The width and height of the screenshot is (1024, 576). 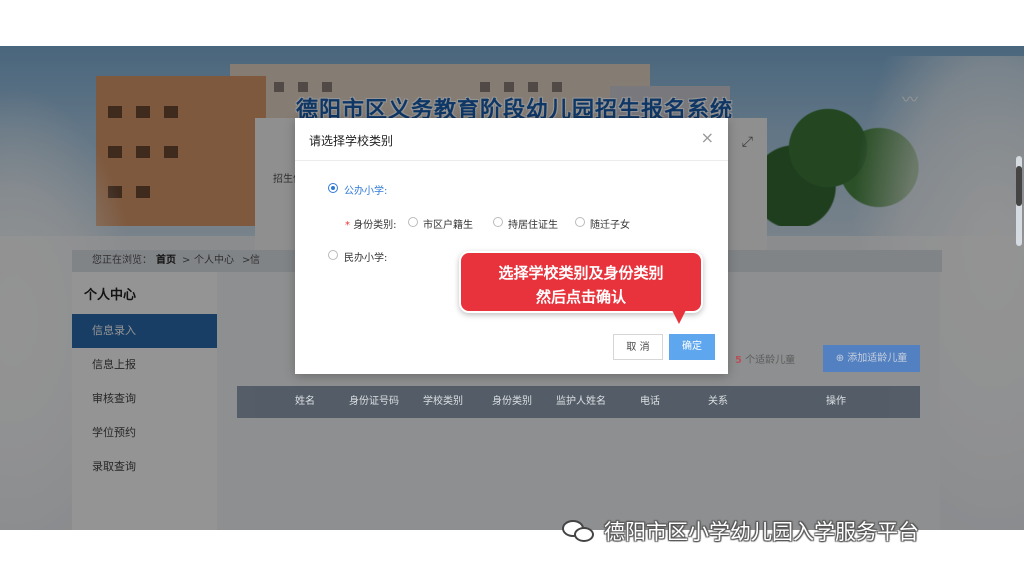 I want to click on cancel-button: 取 消, so click(x=638, y=347).